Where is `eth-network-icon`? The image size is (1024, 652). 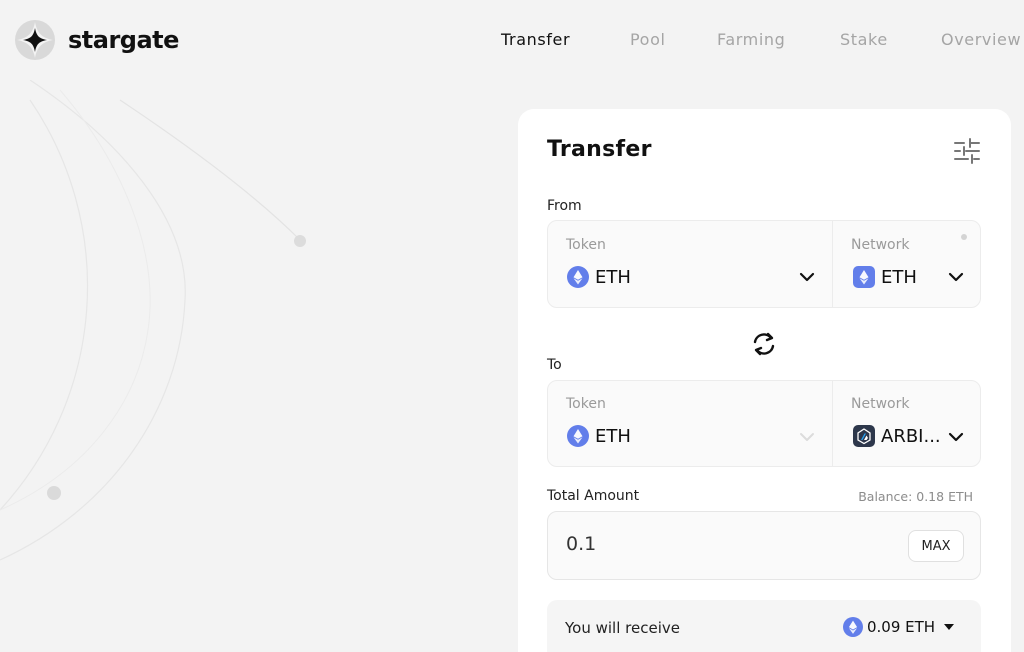
eth-network-icon is located at coordinates (864, 277).